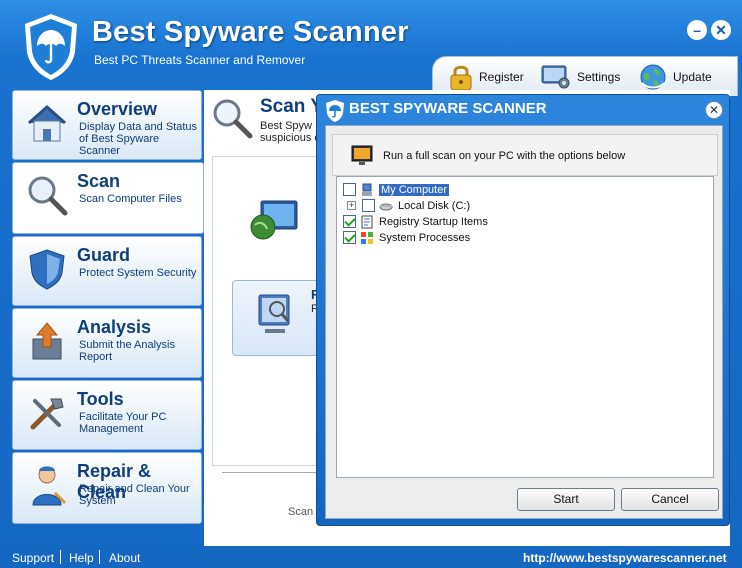 The height and width of the screenshot is (568, 742). I want to click on register-button: Register, so click(486, 77).